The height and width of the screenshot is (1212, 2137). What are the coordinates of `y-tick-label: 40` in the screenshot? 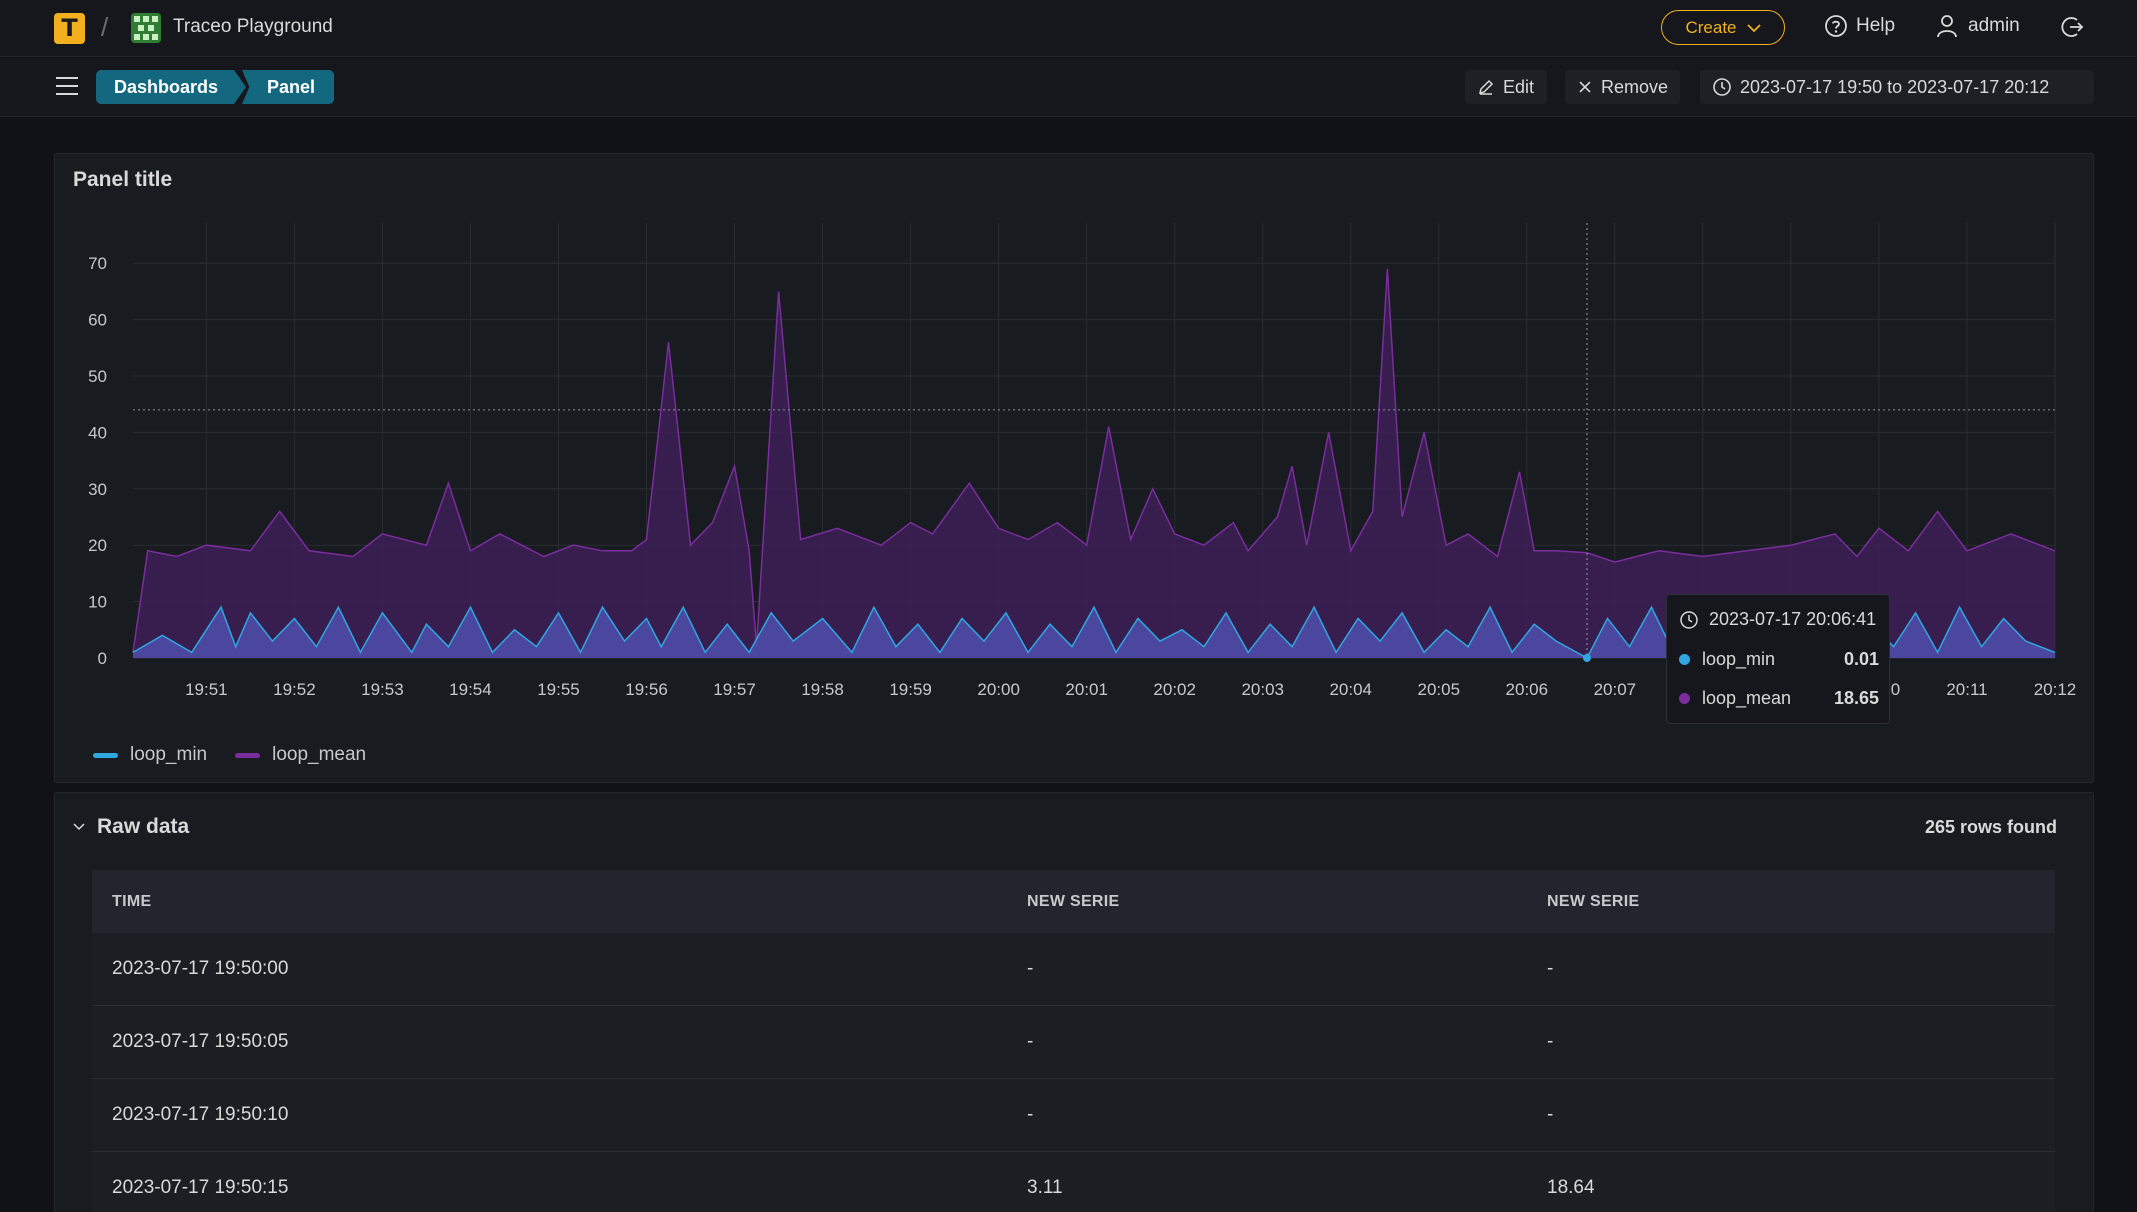 It's located at (97, 432).